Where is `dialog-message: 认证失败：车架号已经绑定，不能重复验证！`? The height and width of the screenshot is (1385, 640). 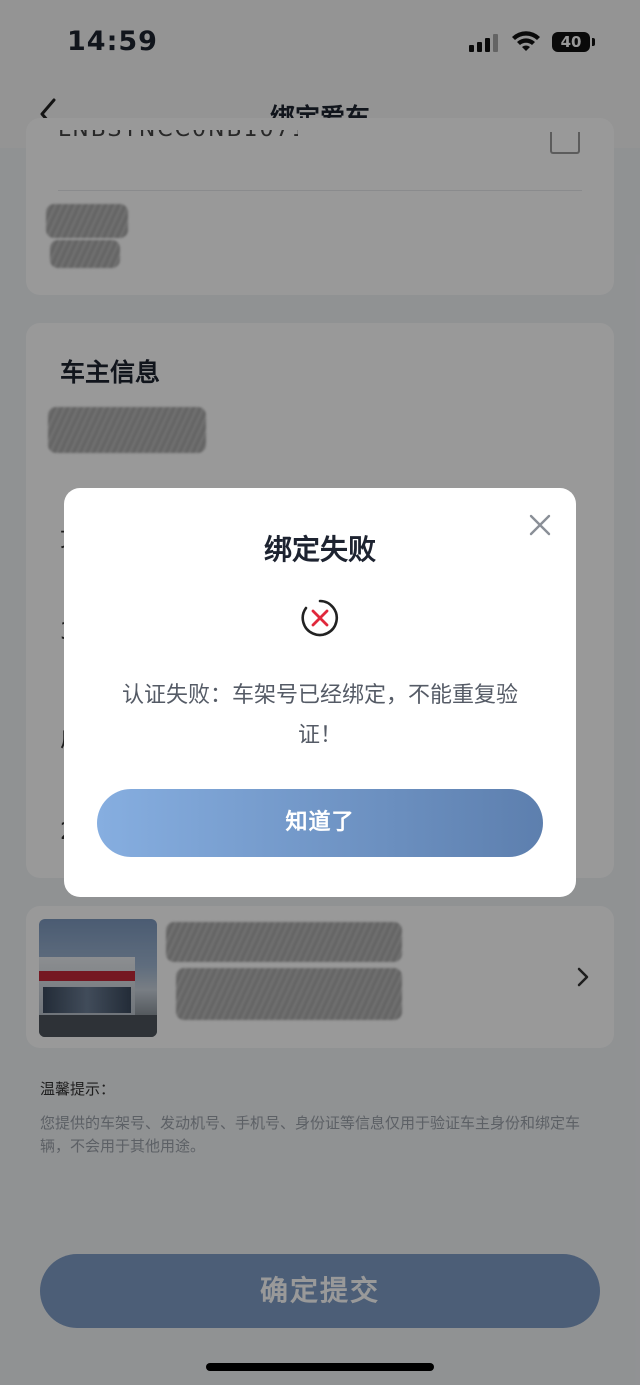 dialog-message: 认证失败：车架号已经绑定，不能重复验证！ is located at coordinates (319, 715).